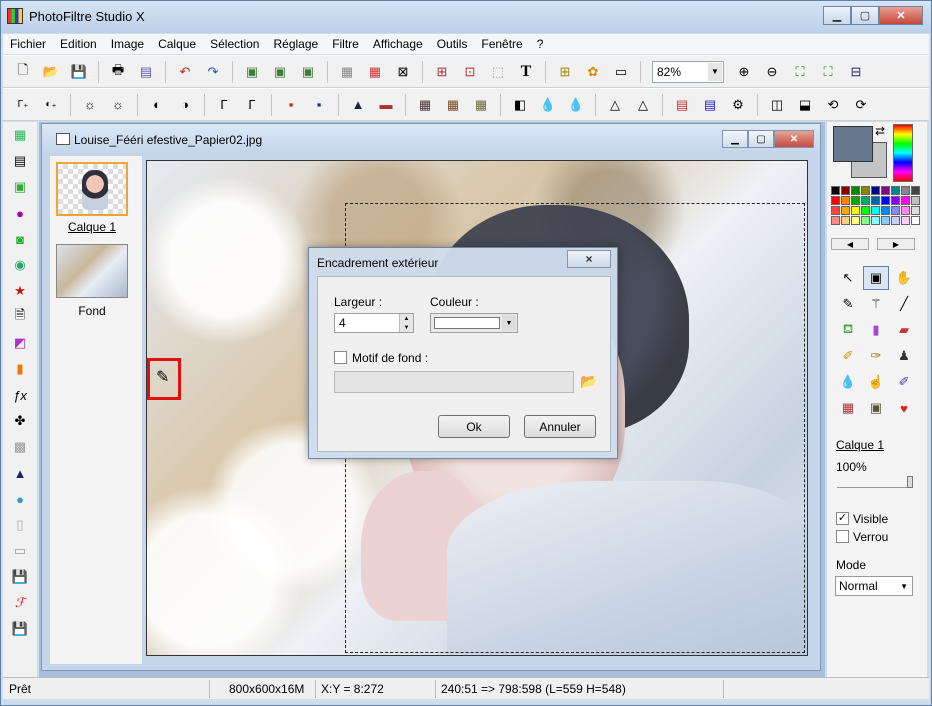 This screenshot has height=706, width=932. What do you see at coordinates (474, 323) in the screenshot?
I see `color-select: ▼` at bounding box center [474, 323].